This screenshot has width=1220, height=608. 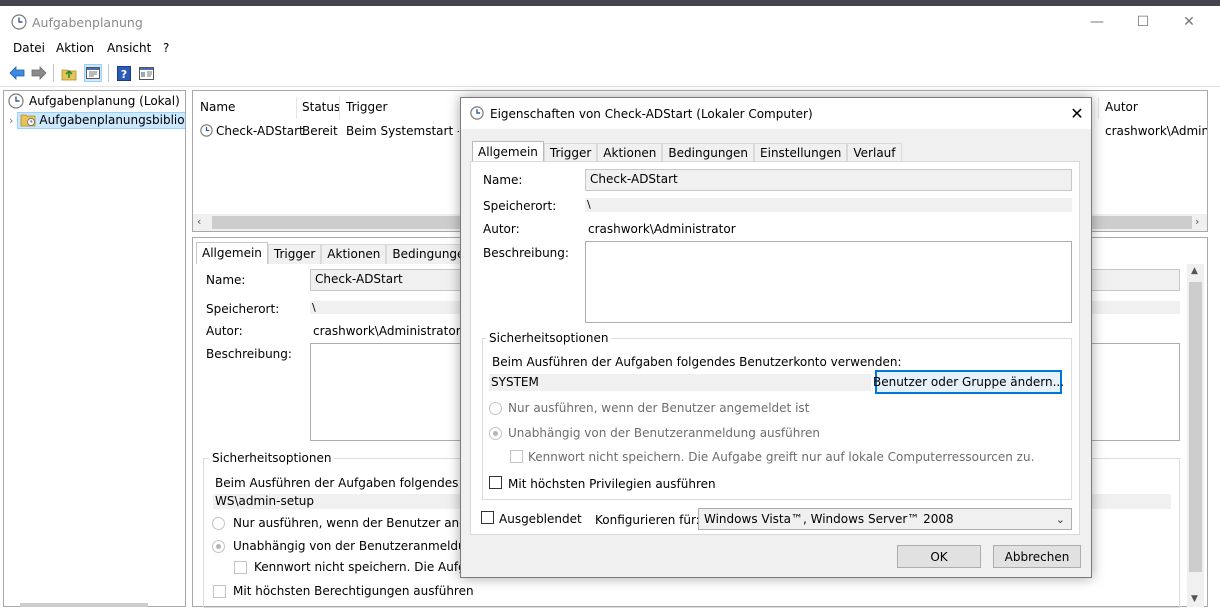 What do you see at coordinates (240, 567) in the screenshot?
I see `no-password-checkbox` at bounding box center [240, 567].